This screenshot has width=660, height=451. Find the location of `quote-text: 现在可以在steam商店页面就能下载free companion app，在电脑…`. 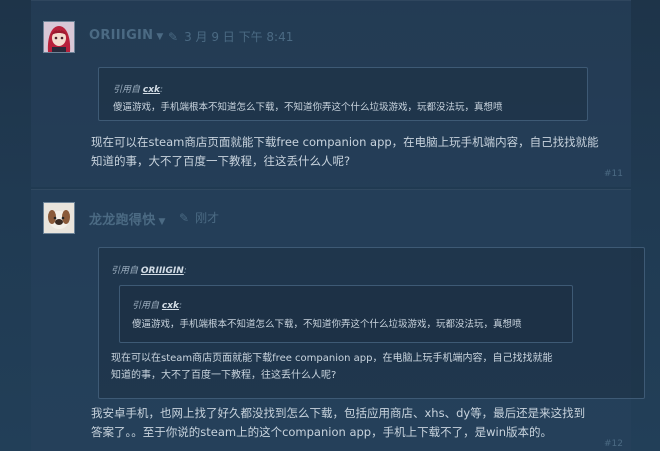

quote-text: 现在可以在steam商店页面就能下载free companion app，在电脑… is located at coordinates (331, 367).